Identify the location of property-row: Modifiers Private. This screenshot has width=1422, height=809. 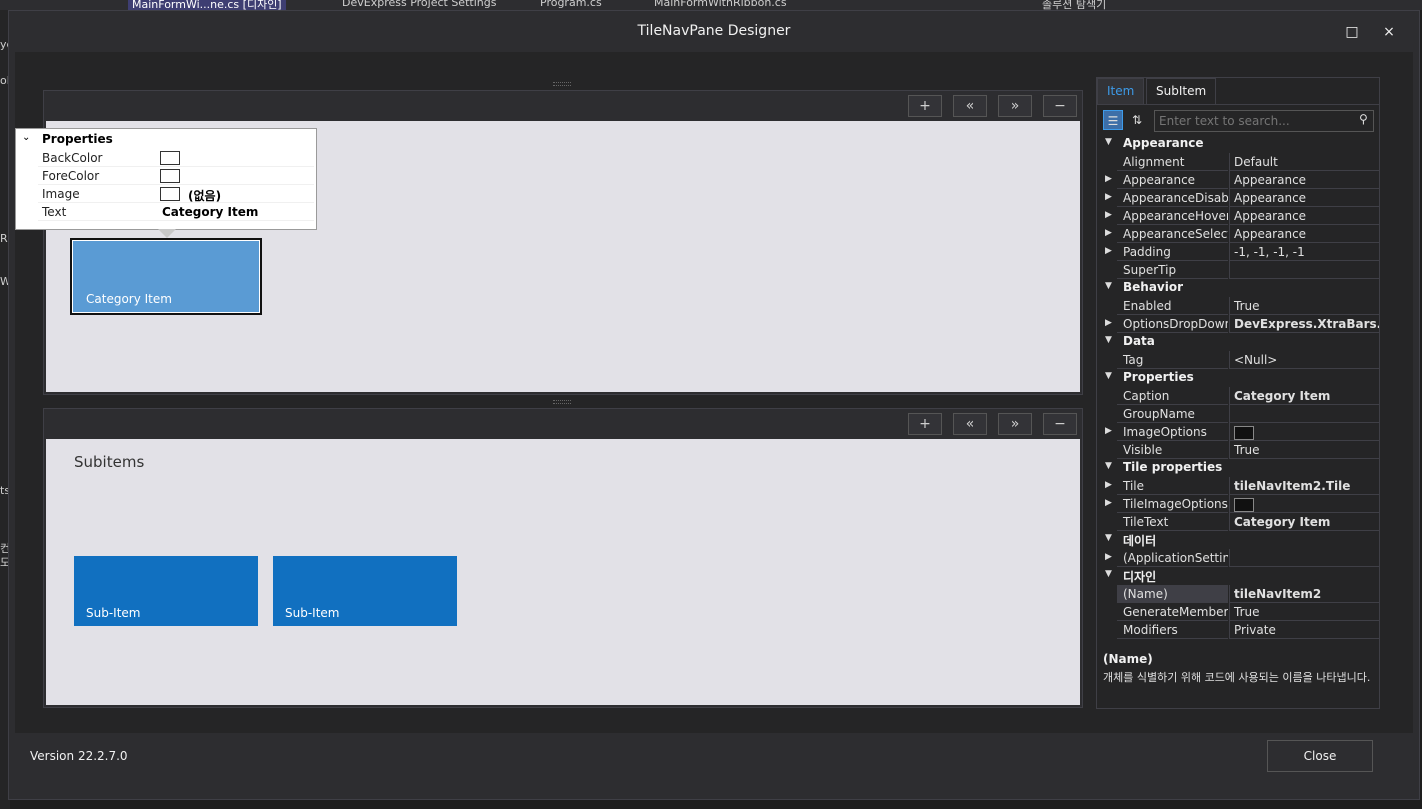
(1240, 630).